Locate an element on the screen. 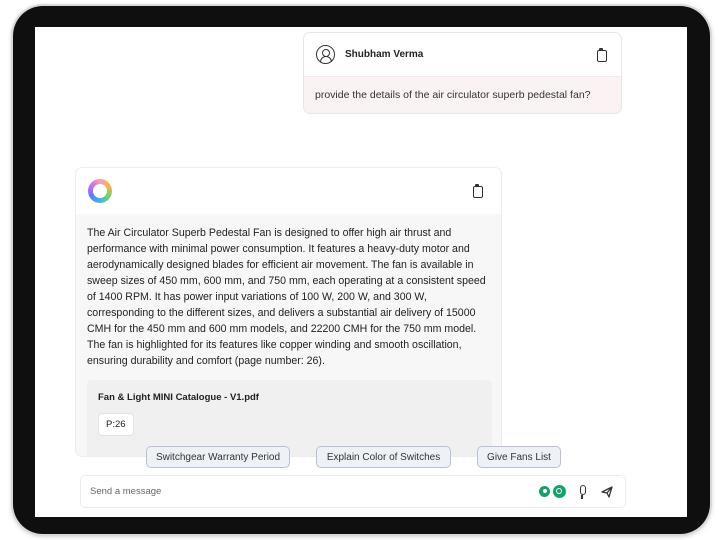  assistant-message-header is located at coordinates (288, 191).